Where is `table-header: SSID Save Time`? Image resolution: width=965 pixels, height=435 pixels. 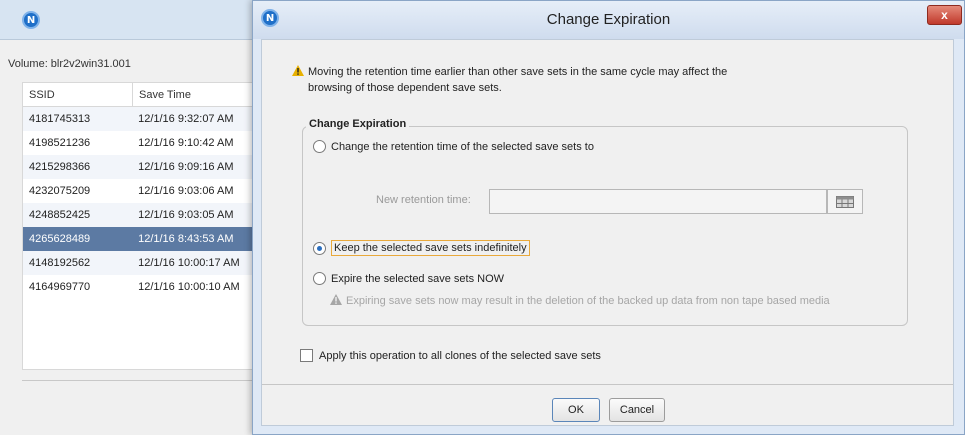 table-header: SSID Save Time is located at coordinates (142, 95).